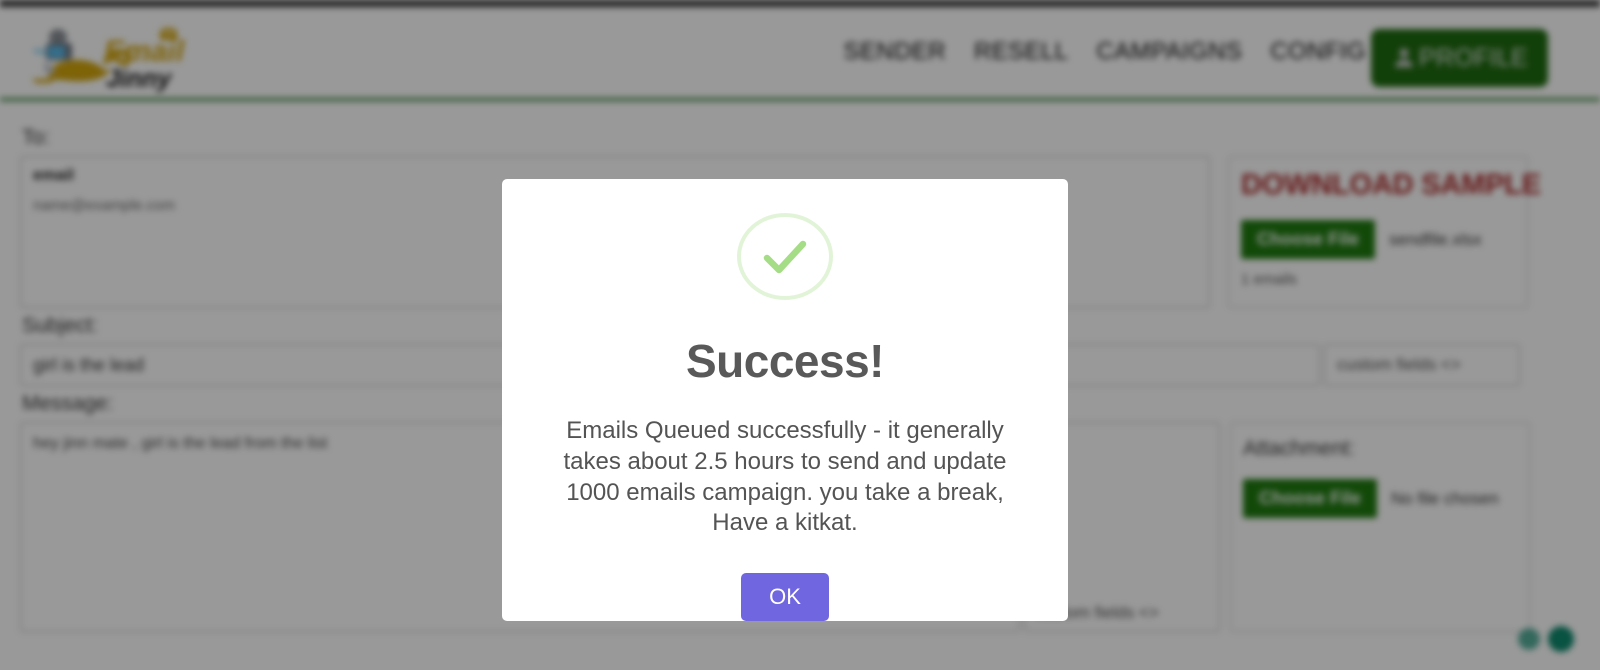 This screenshot has height=670, width=1600. I want to click on modal-title: Success!, so click(785, 361).